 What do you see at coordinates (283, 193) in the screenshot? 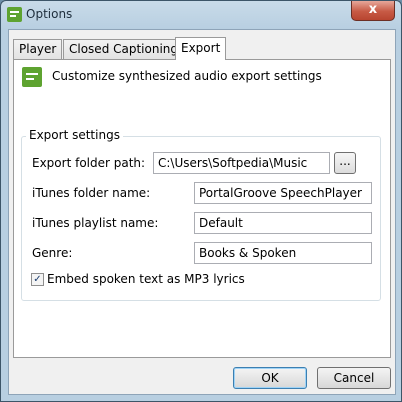
I see `itunes-folder-name-input: PortalGroove SpeechPlayer` at bounding box center [283, 193].